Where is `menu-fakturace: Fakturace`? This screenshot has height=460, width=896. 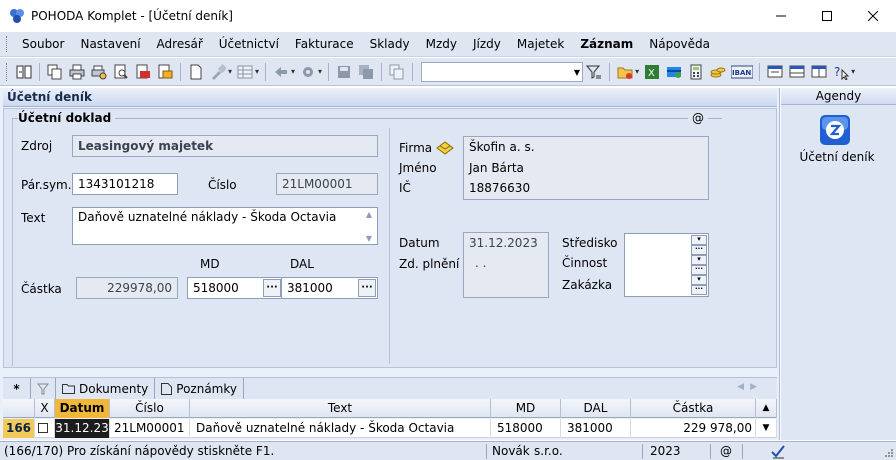
menu-fakturace: Fakturace is located at coordinates (324, 44).